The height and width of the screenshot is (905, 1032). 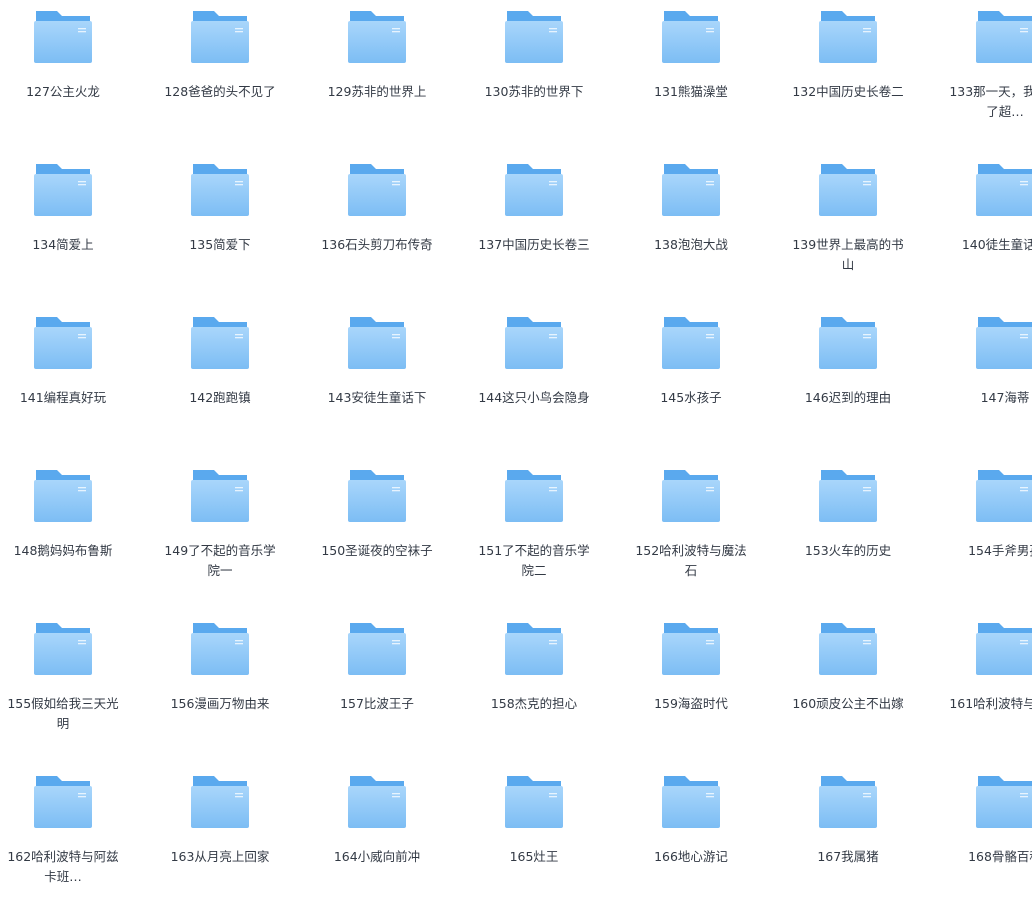 What do you see at coordinates (986, 223) in the screenshot?
I see `folder-item: 140徒生童话上` at bounding box center [986, 223].